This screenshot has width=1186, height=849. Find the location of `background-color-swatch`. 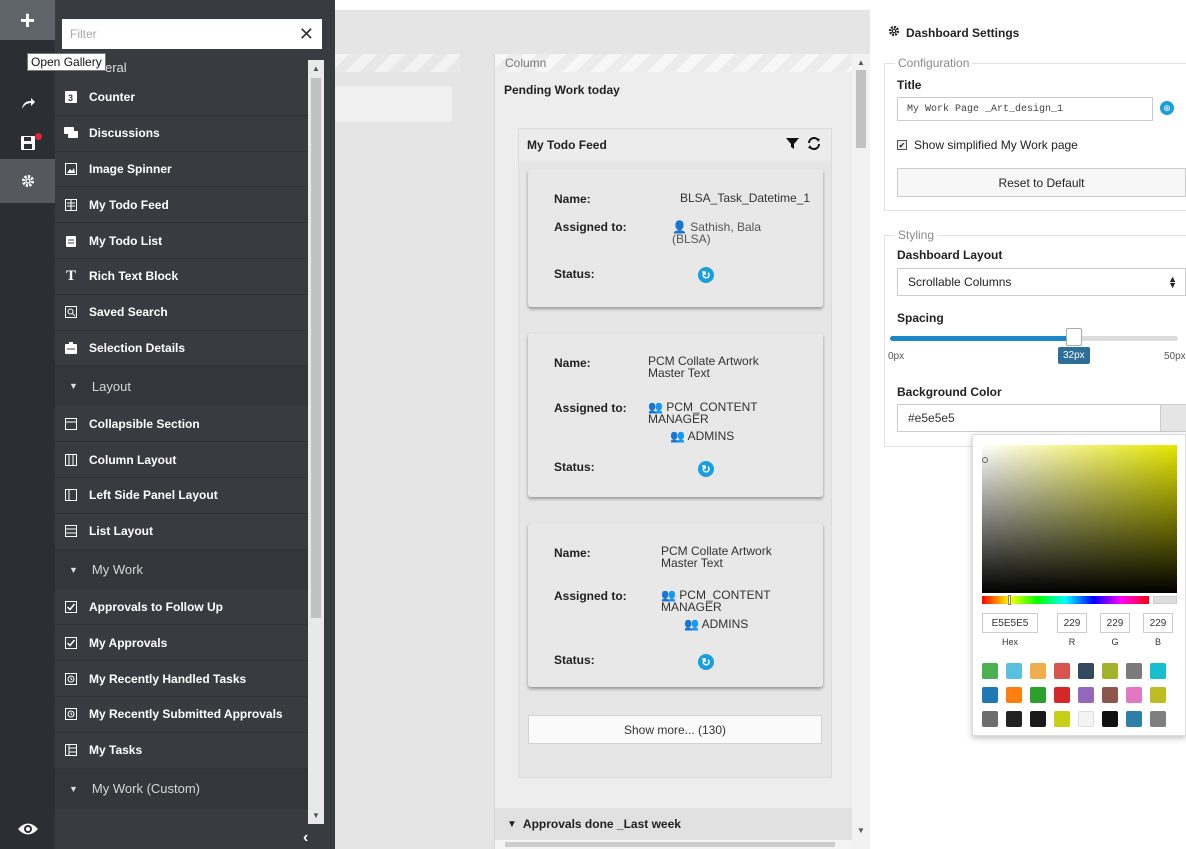

background-color-swatch is located at coordinates (1173, 418).